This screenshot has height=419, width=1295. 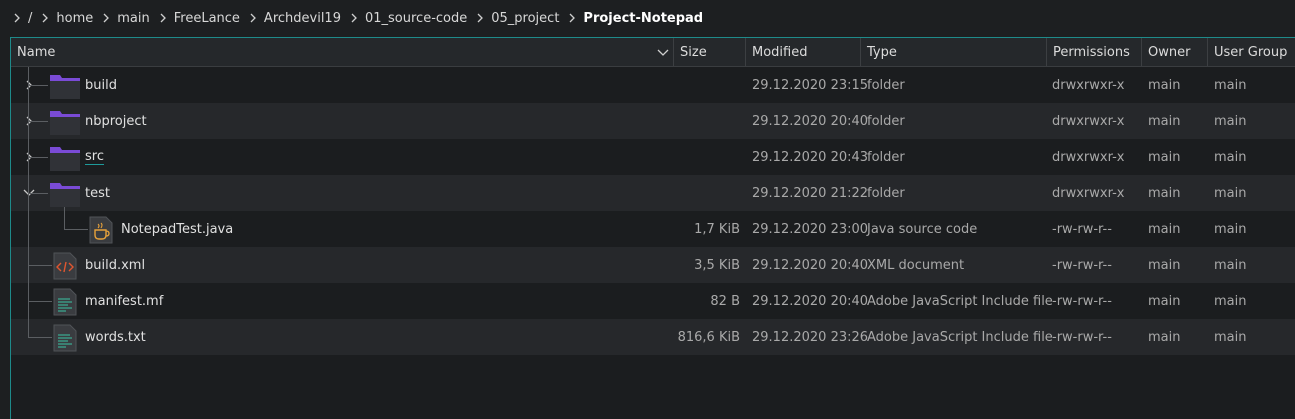 What do you see at coordinates (1169, 52) in the screenshot?
I see `column-owner-label: Owner` at bounding box center [1169, 52].